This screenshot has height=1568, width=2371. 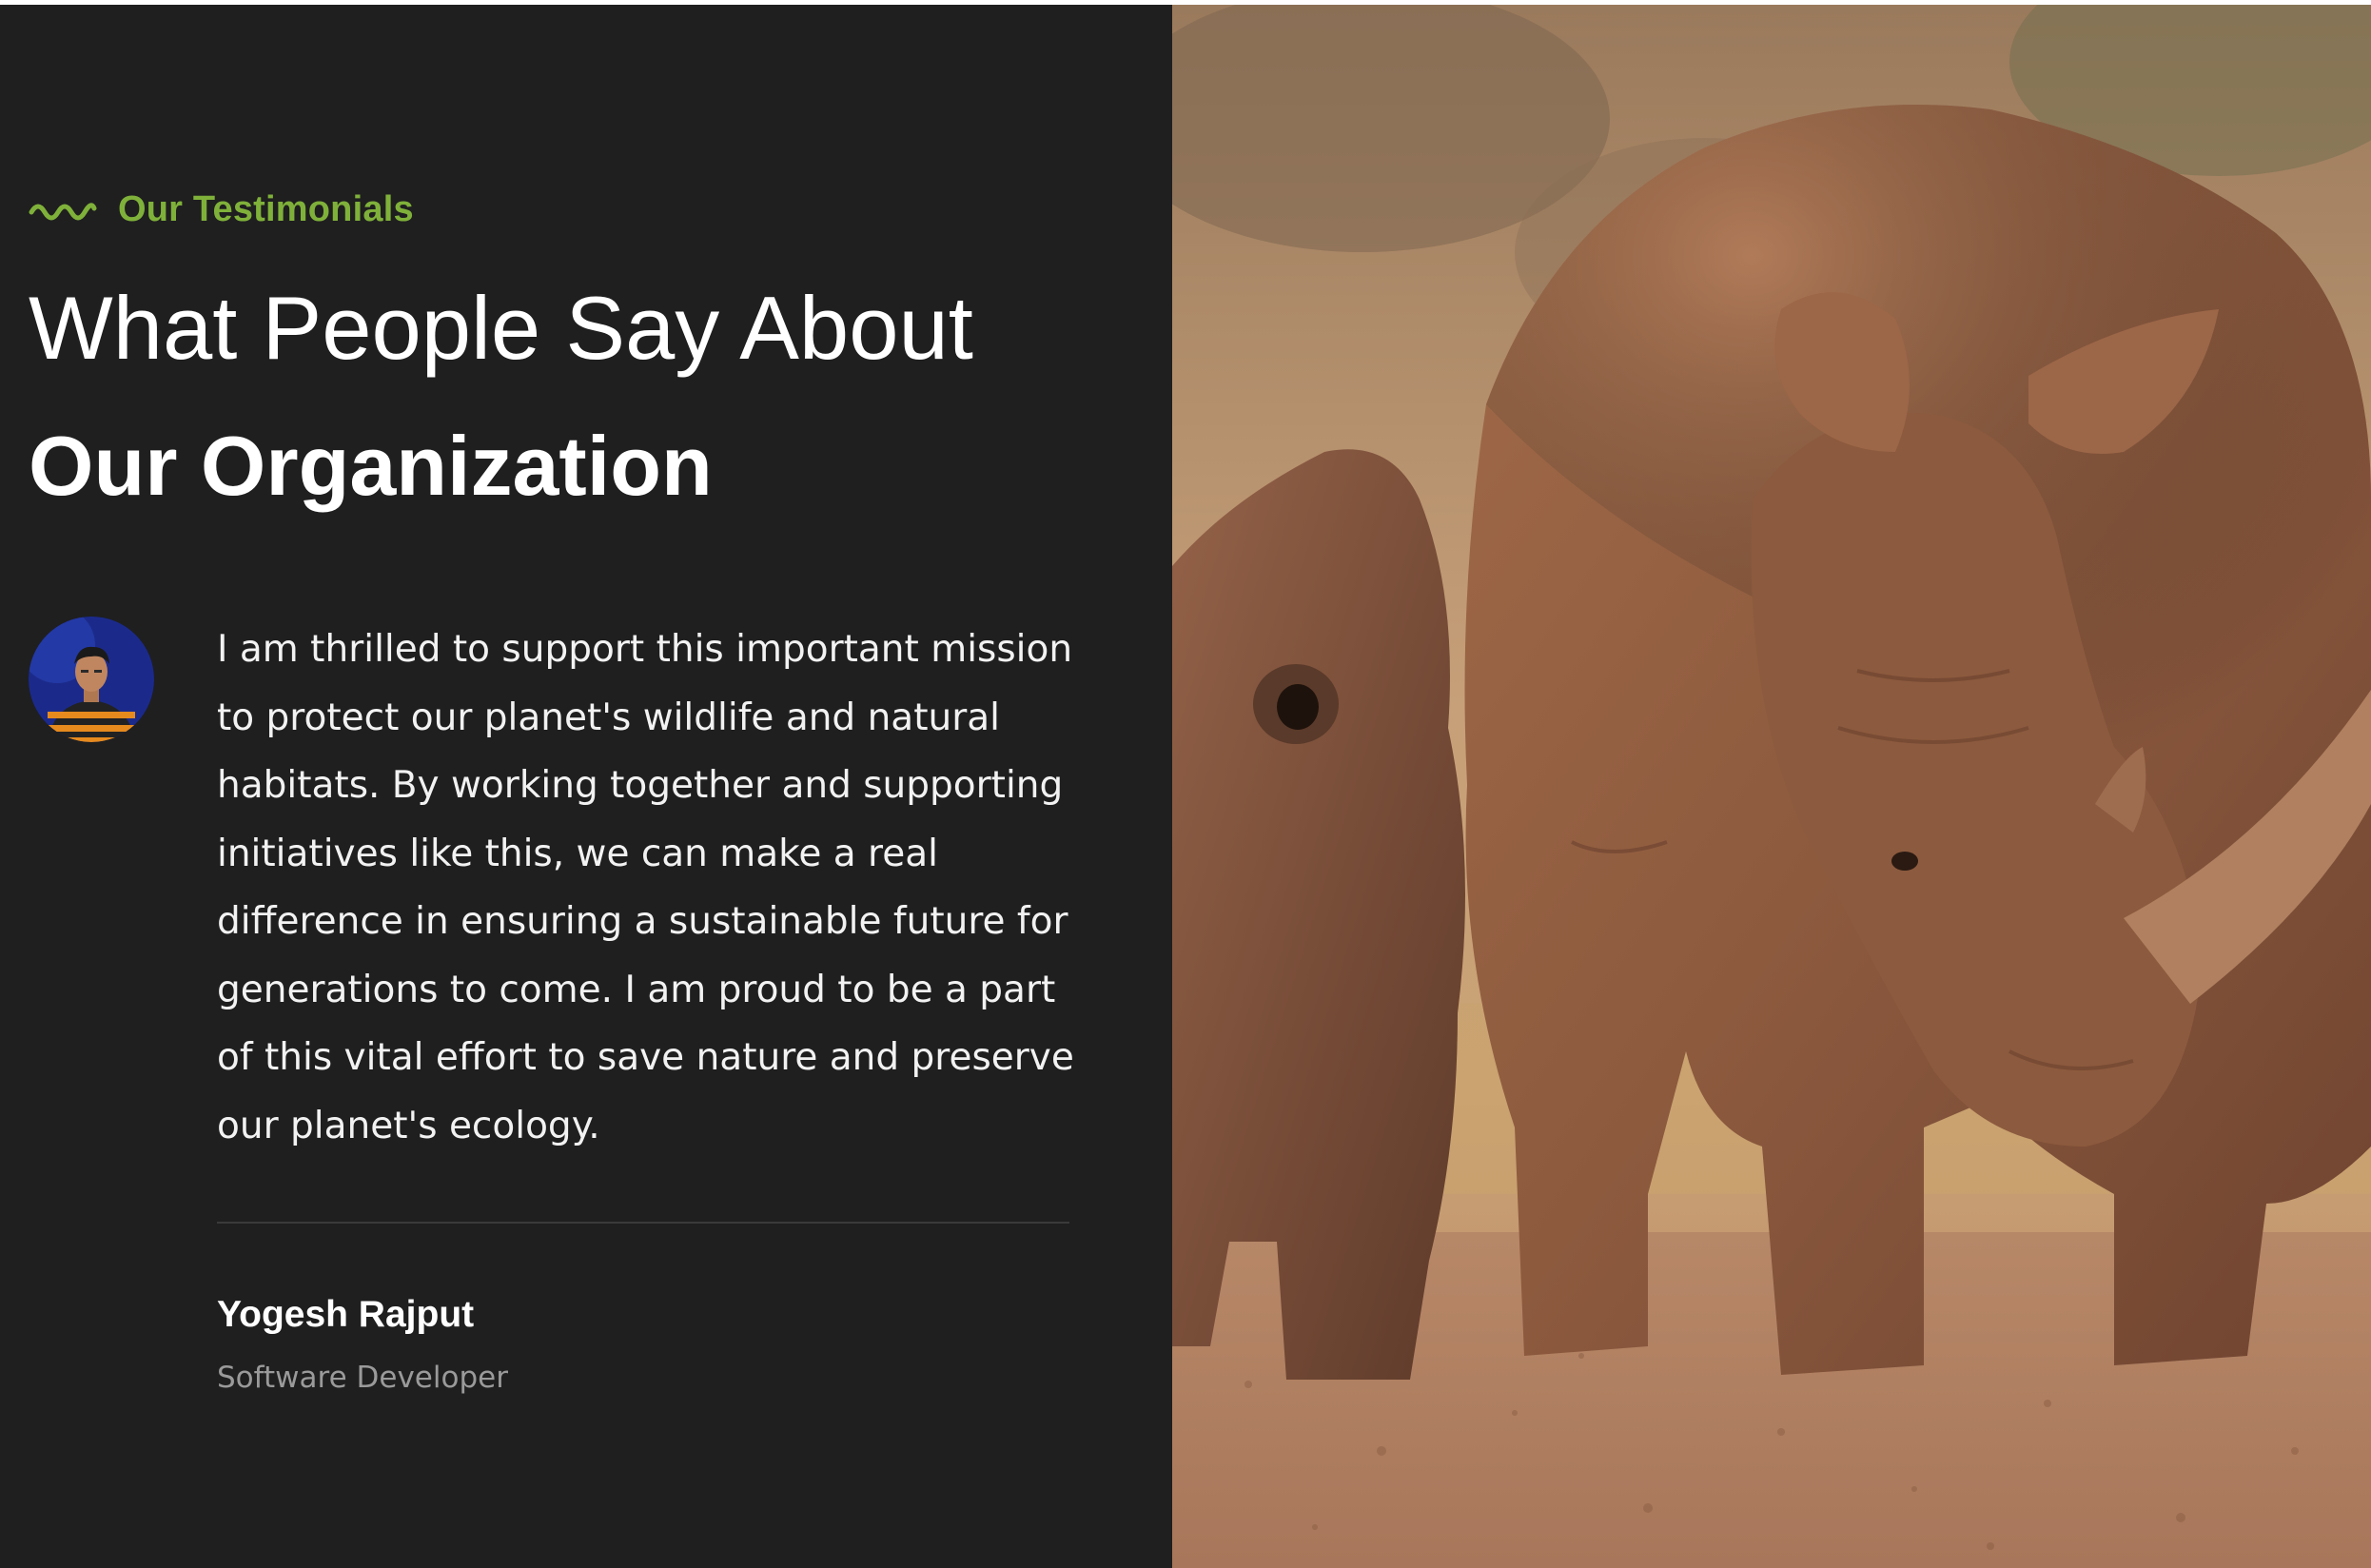 What do you see at coordinates (266, 208) in the screenshot?
I see `eyebrow-label: Our Testimonials` at bounding box center [266, 208].